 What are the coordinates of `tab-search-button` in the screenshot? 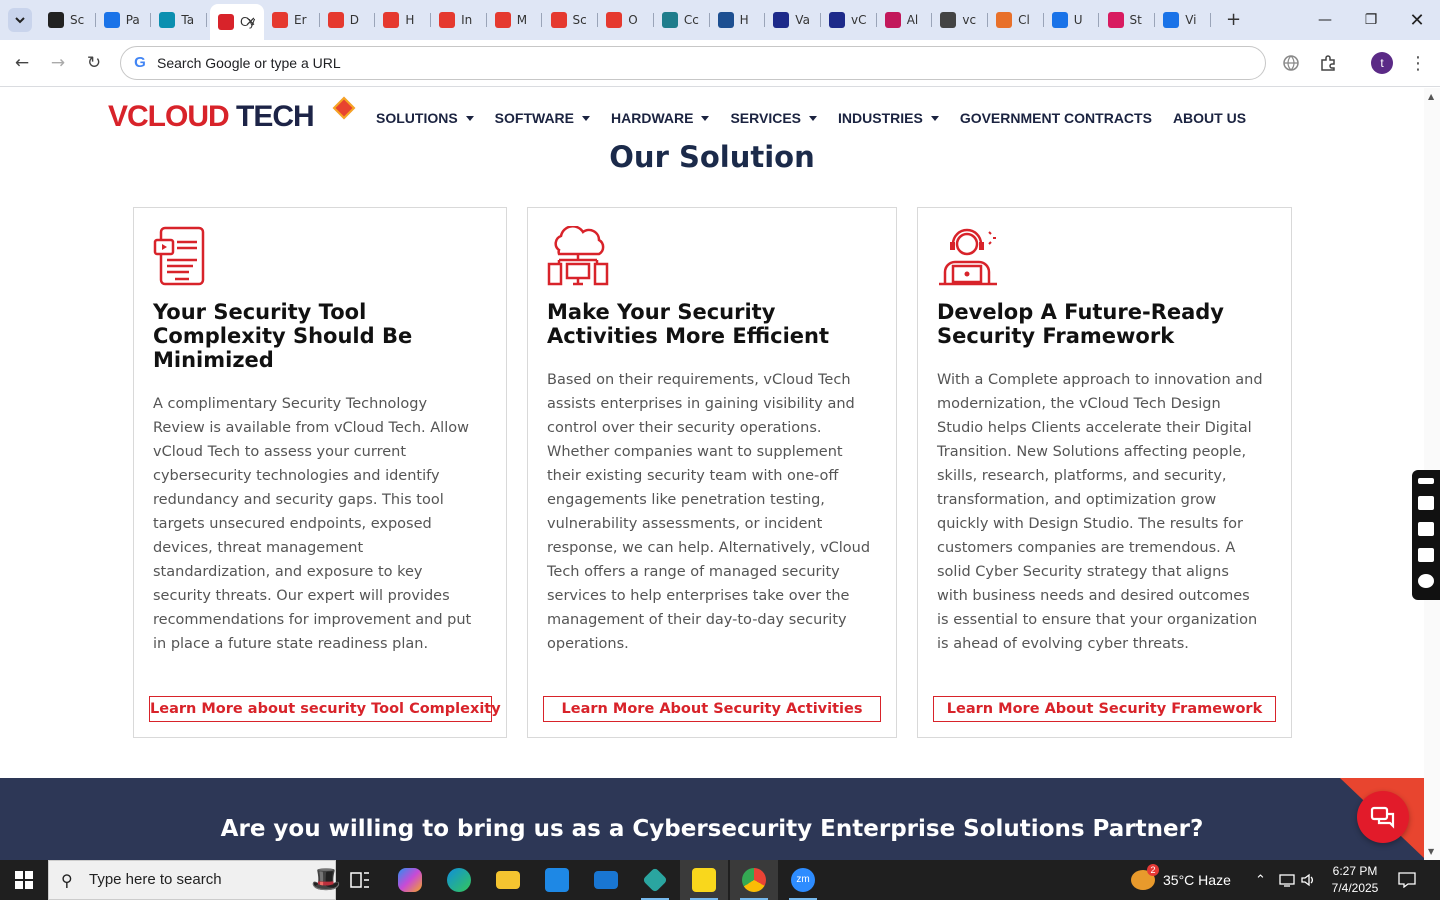 It's located at (20, 20).